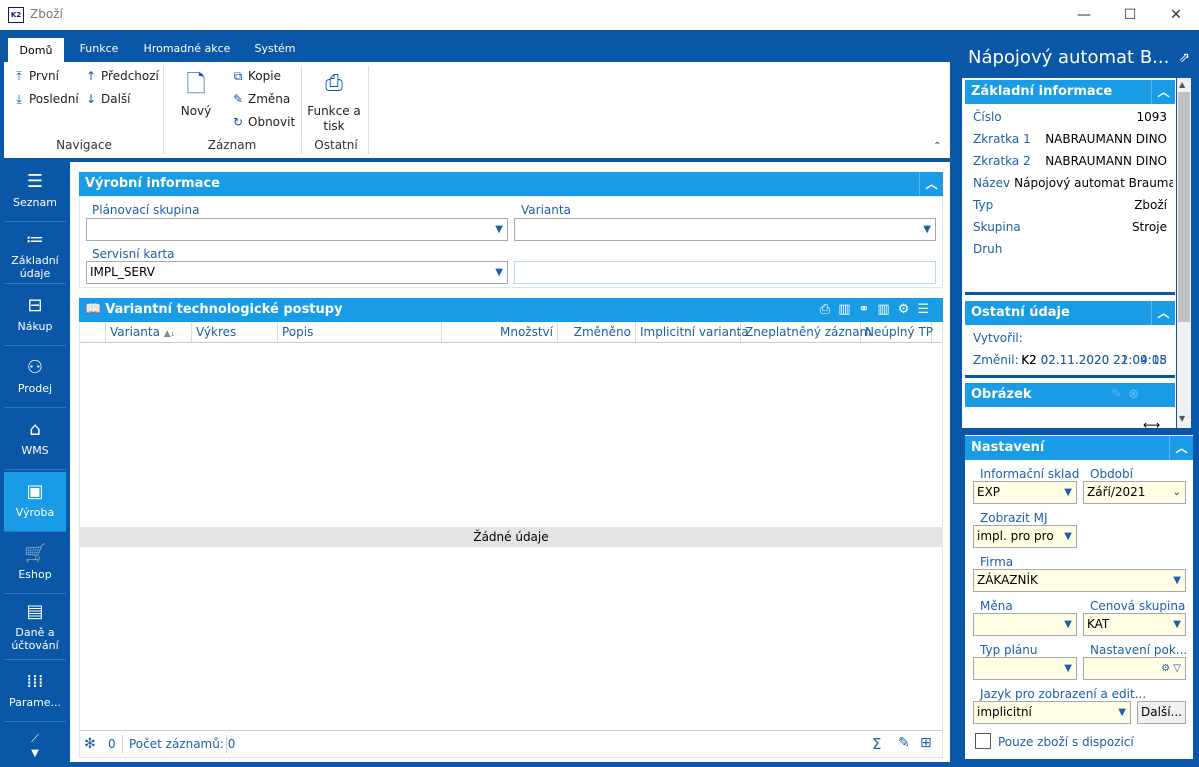 The width and height of the screenshot is (1199, 767). What do you see at coordinates (121, 76) in the screenshot?
I see `previous-button: ↑ Předchozí` at bounding box center [121, 76].